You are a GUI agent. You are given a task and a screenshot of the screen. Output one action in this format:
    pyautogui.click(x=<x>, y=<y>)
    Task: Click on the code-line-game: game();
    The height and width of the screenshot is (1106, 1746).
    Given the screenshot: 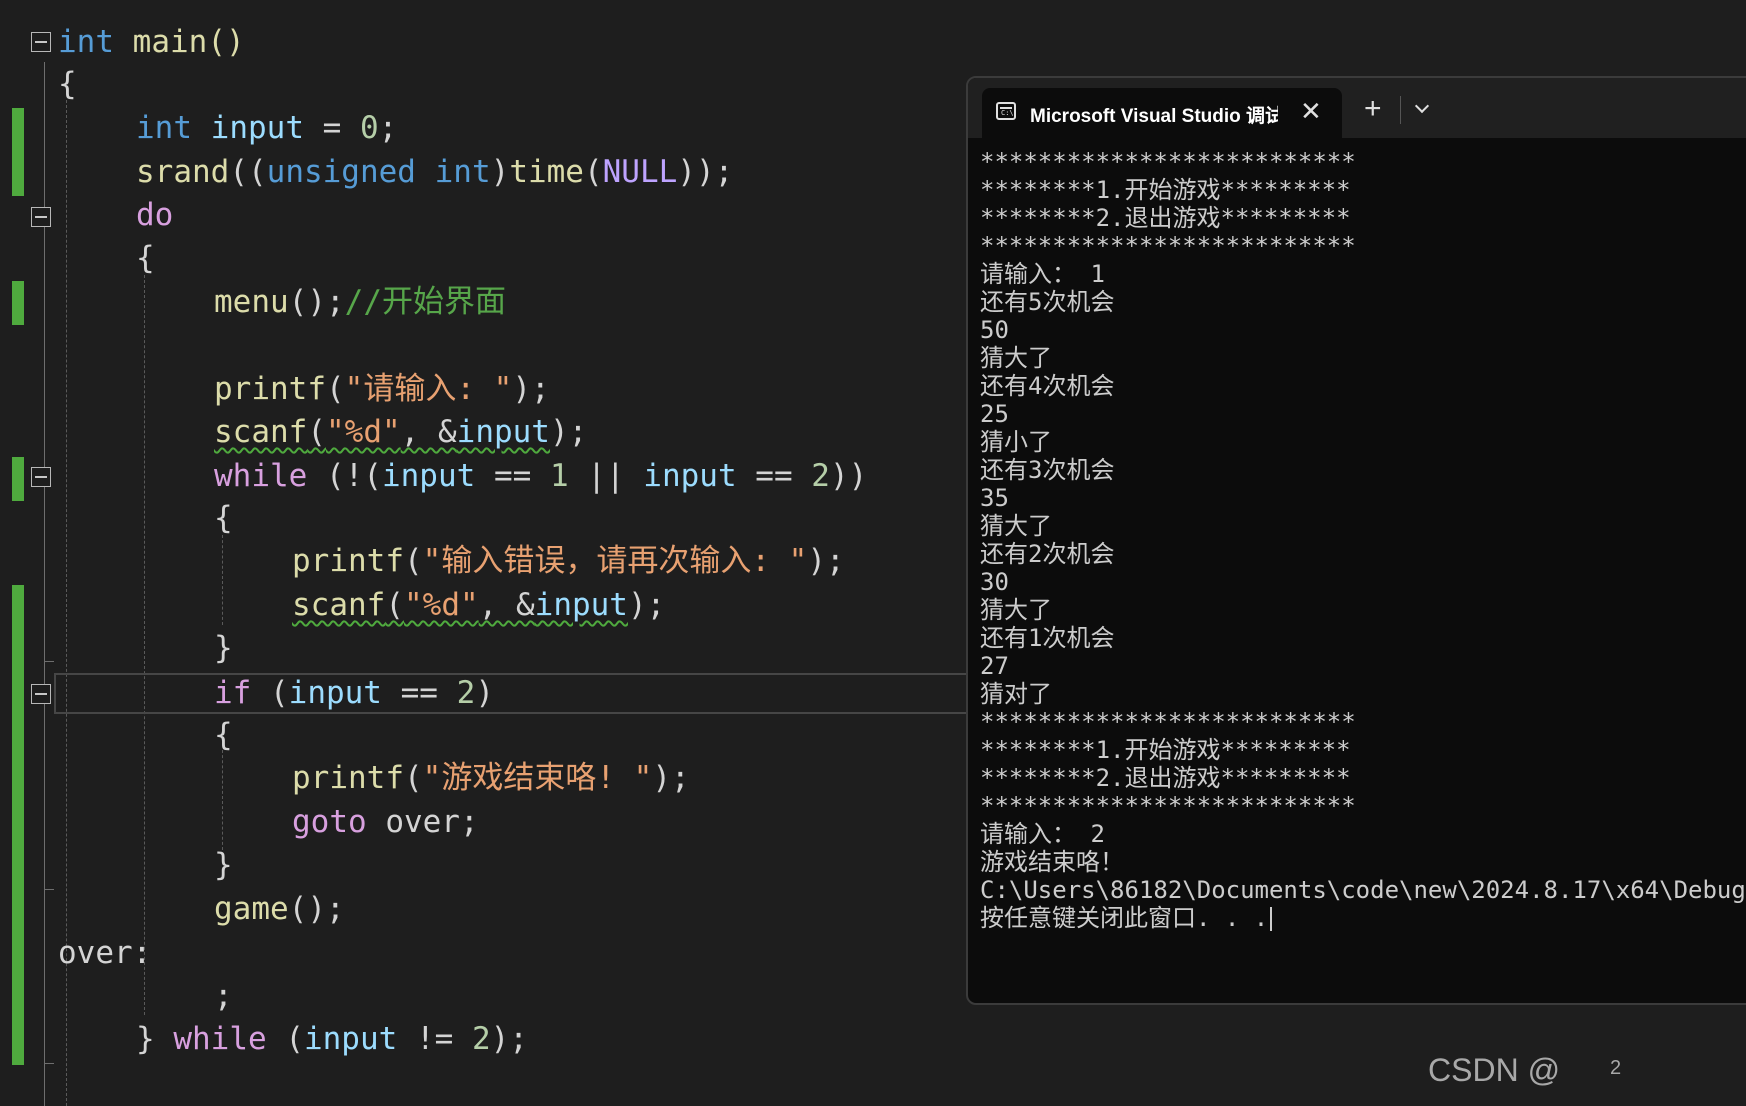 What is the action you would take?
    pyautogui.click(x=201, y=909)
    